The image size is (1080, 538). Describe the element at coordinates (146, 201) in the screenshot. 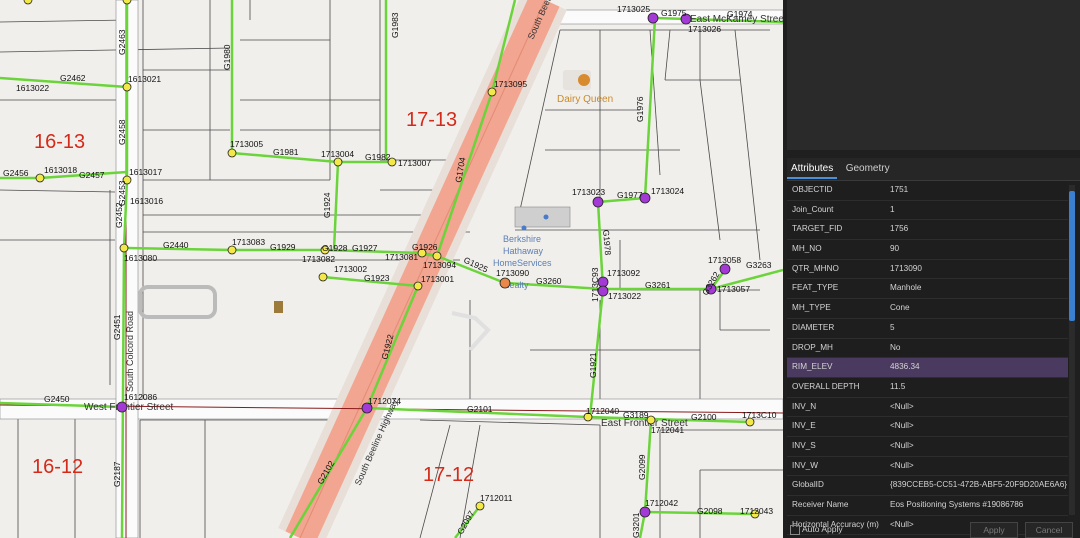

I see `svg-text: 1613016` at that location.